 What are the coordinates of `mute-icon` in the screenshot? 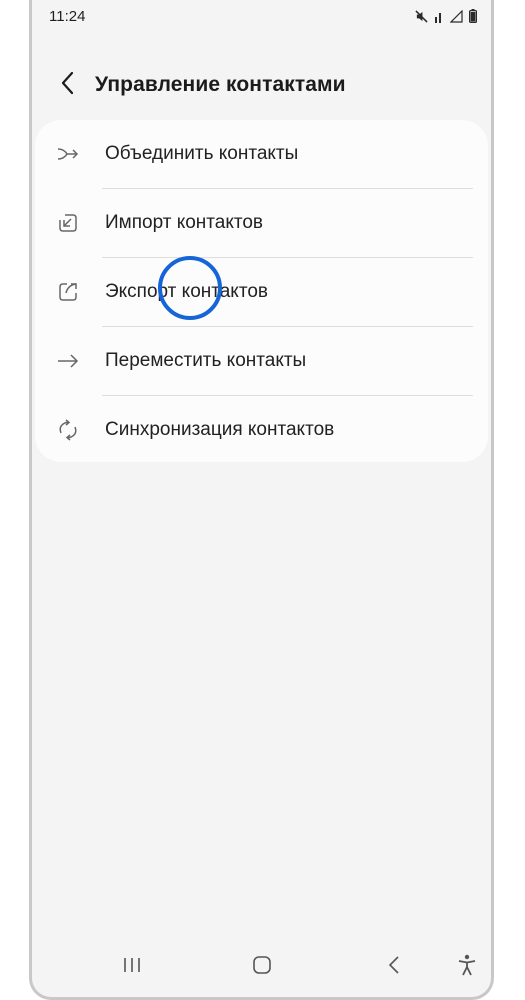 It's located at (421, 18).